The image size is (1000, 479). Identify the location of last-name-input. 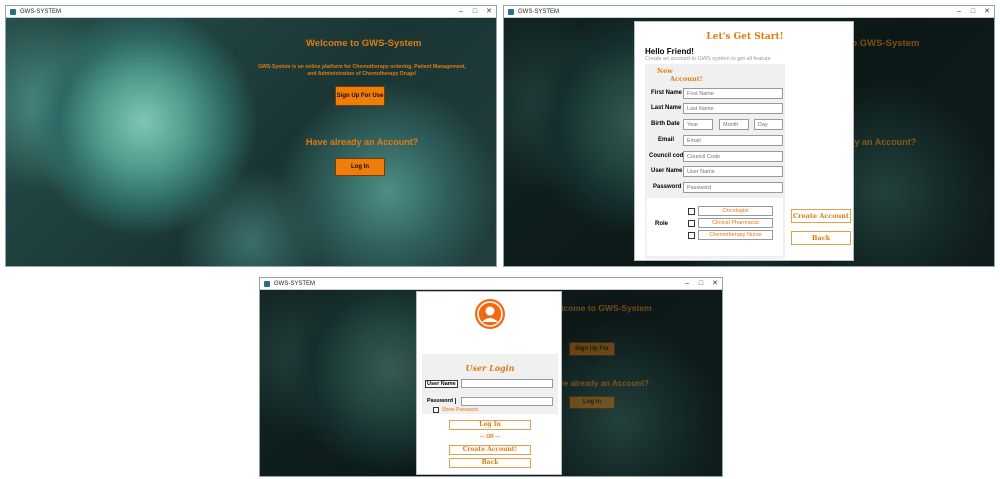
(733, 108).